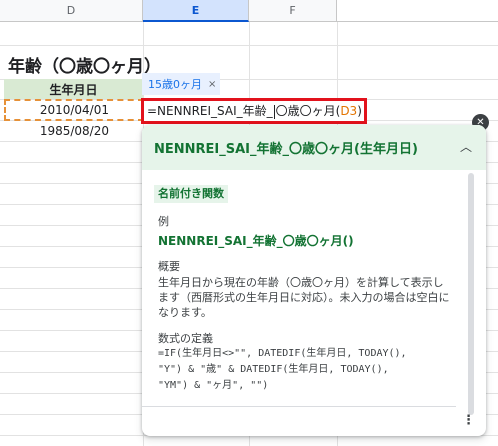 This screenshot has width=498, height=446. Describe the element at coordinates (191, 194) in the screenshot. I see `named-function-badge: 名前付き関数` at that location.